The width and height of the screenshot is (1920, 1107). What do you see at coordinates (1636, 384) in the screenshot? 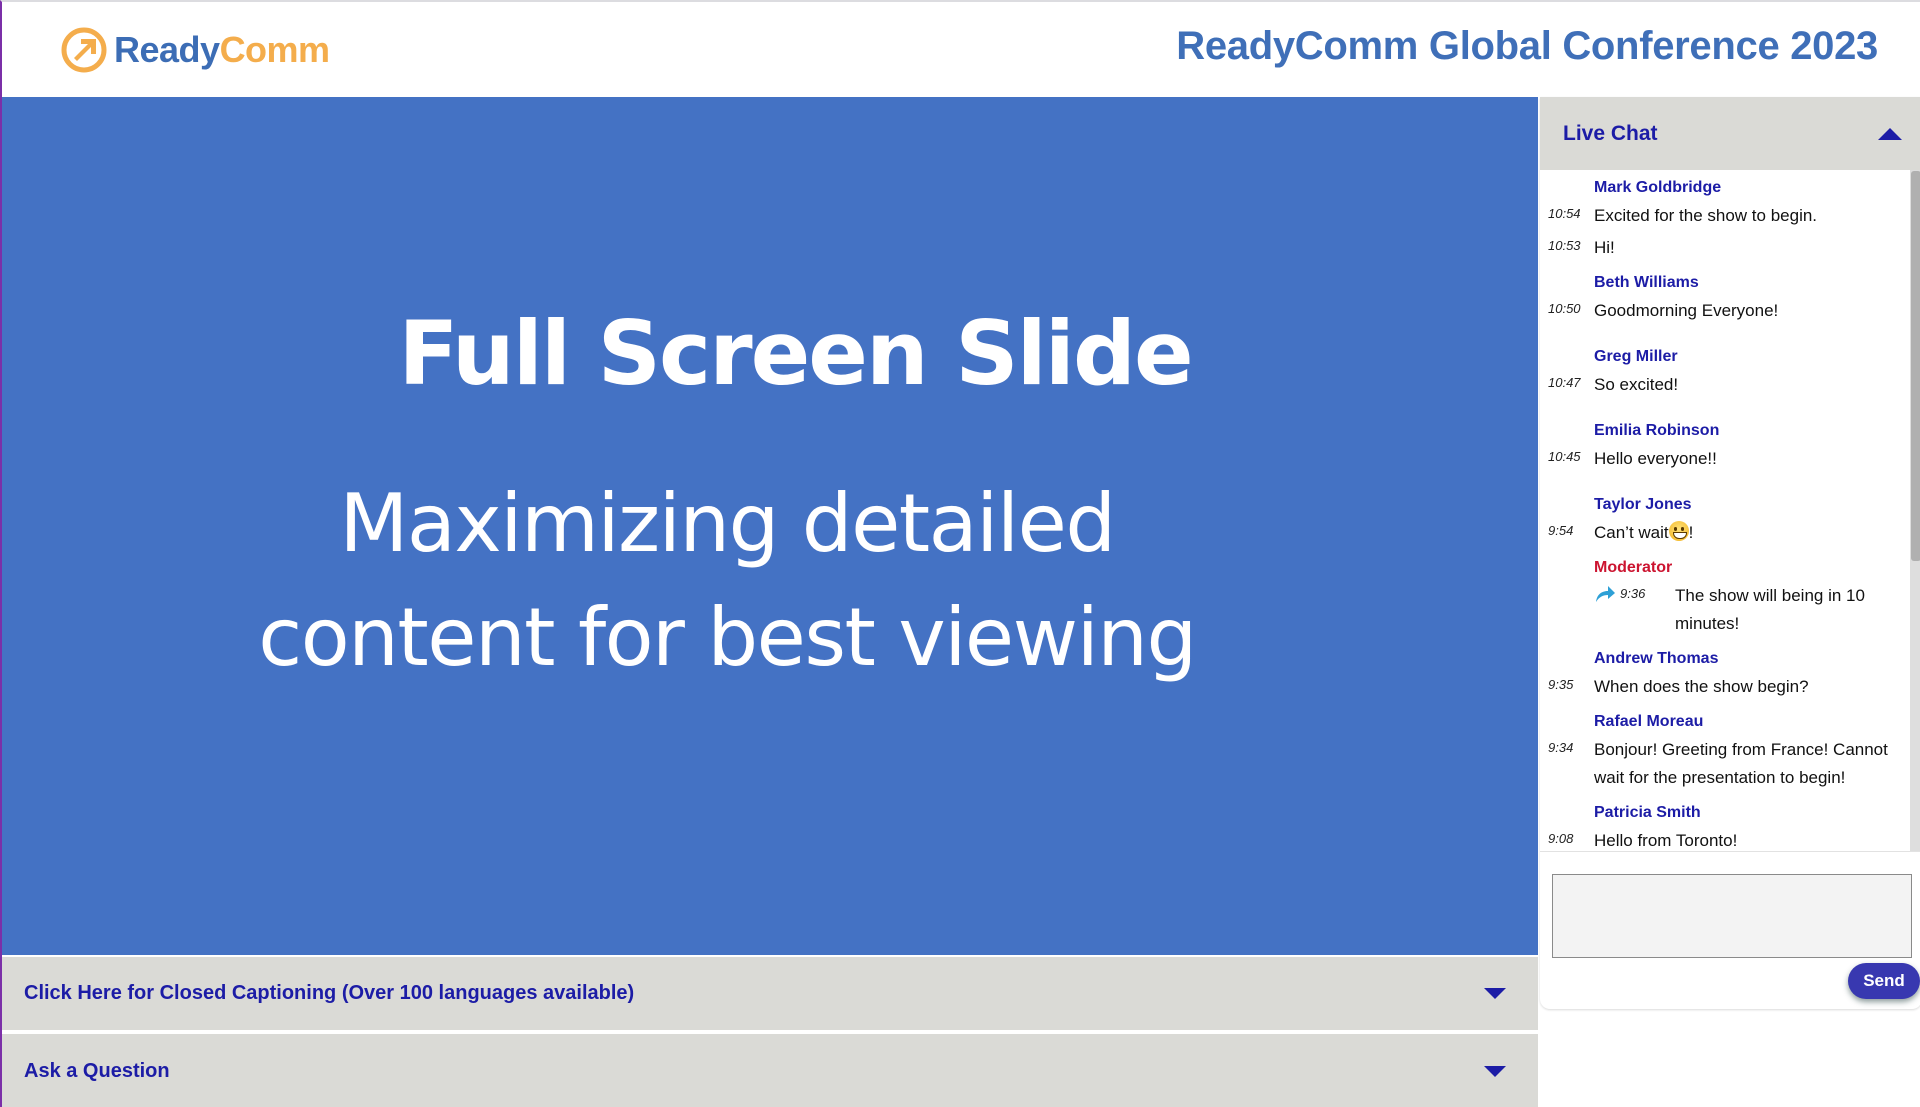
I see `chat-text: So excited!` at bounding box center [1636, 384].